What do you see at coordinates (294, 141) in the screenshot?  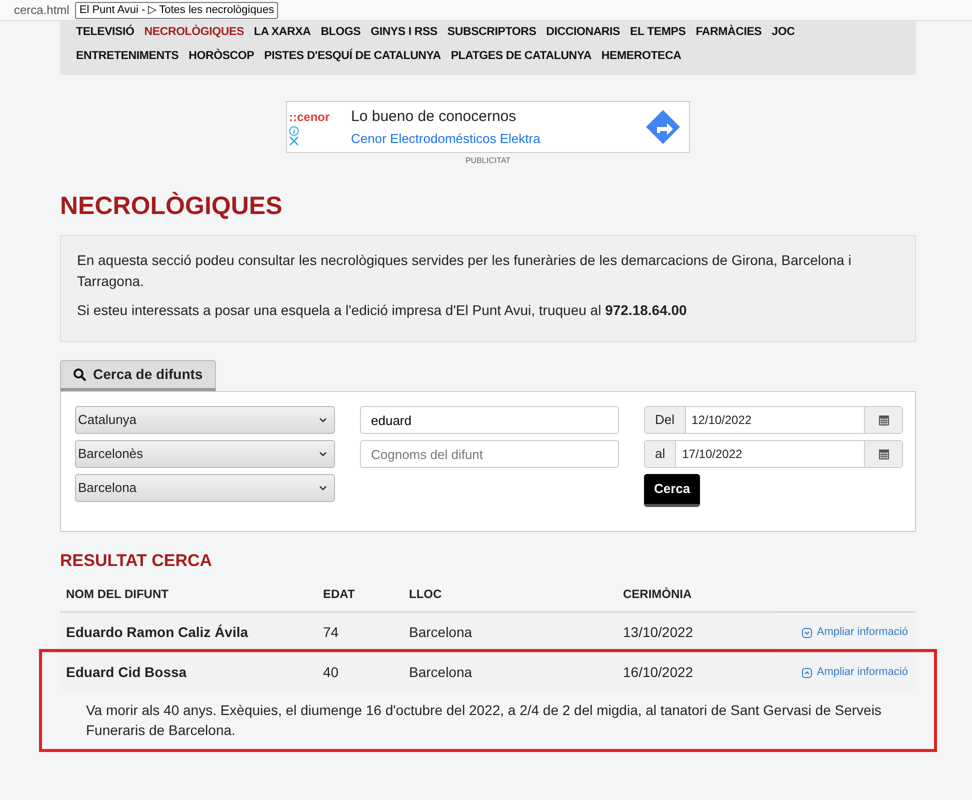 I see `close-icon` at bounding box center [294, 141].